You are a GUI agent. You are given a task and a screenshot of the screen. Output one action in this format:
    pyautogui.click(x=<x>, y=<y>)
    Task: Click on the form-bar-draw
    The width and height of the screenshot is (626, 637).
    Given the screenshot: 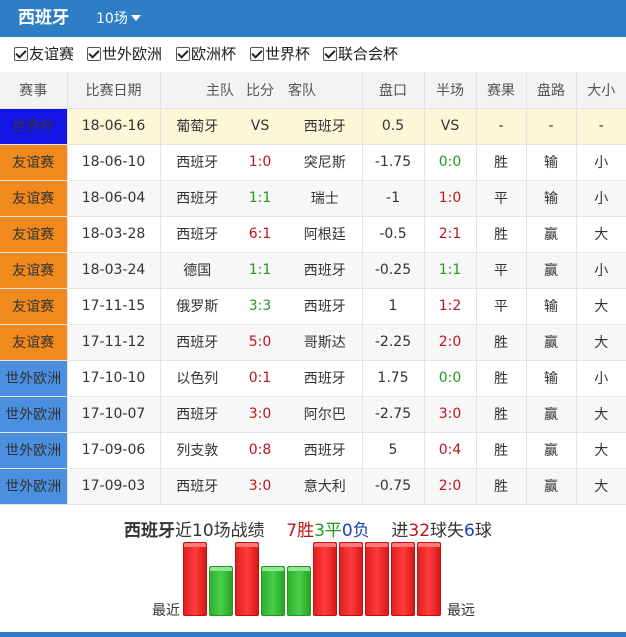 What is the action you would take?
    pyautogui.click(x=221, y=591)
    